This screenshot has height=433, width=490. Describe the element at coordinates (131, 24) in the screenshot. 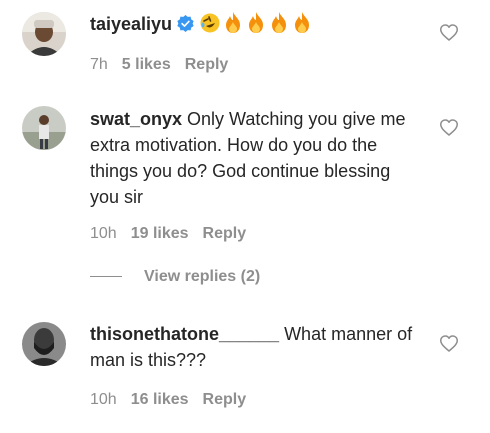

I see `username: taiyealiyu` at that location.